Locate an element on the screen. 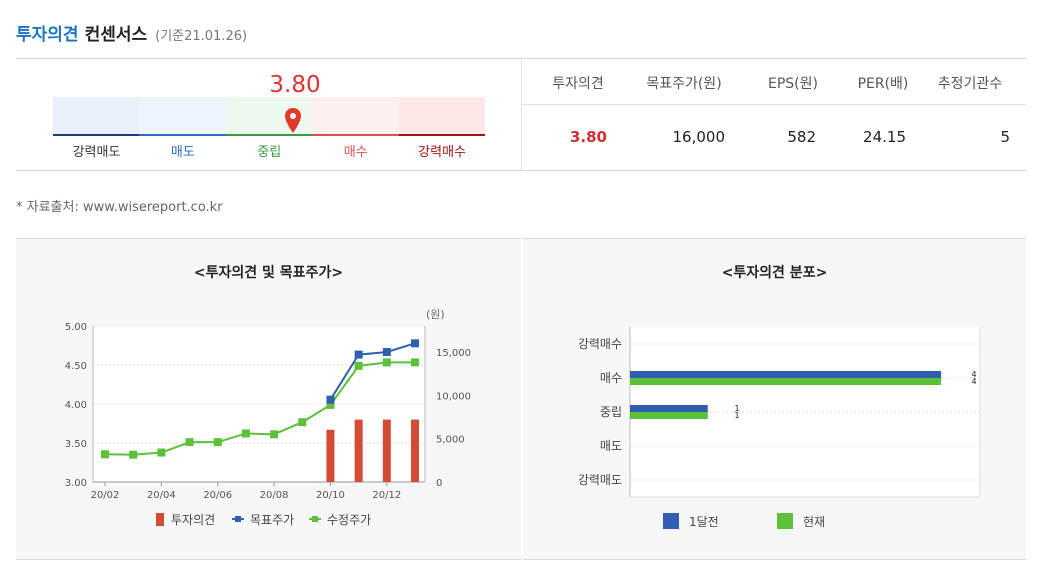  table-value-cell: 24.15 is located at coordinates (884, 137).